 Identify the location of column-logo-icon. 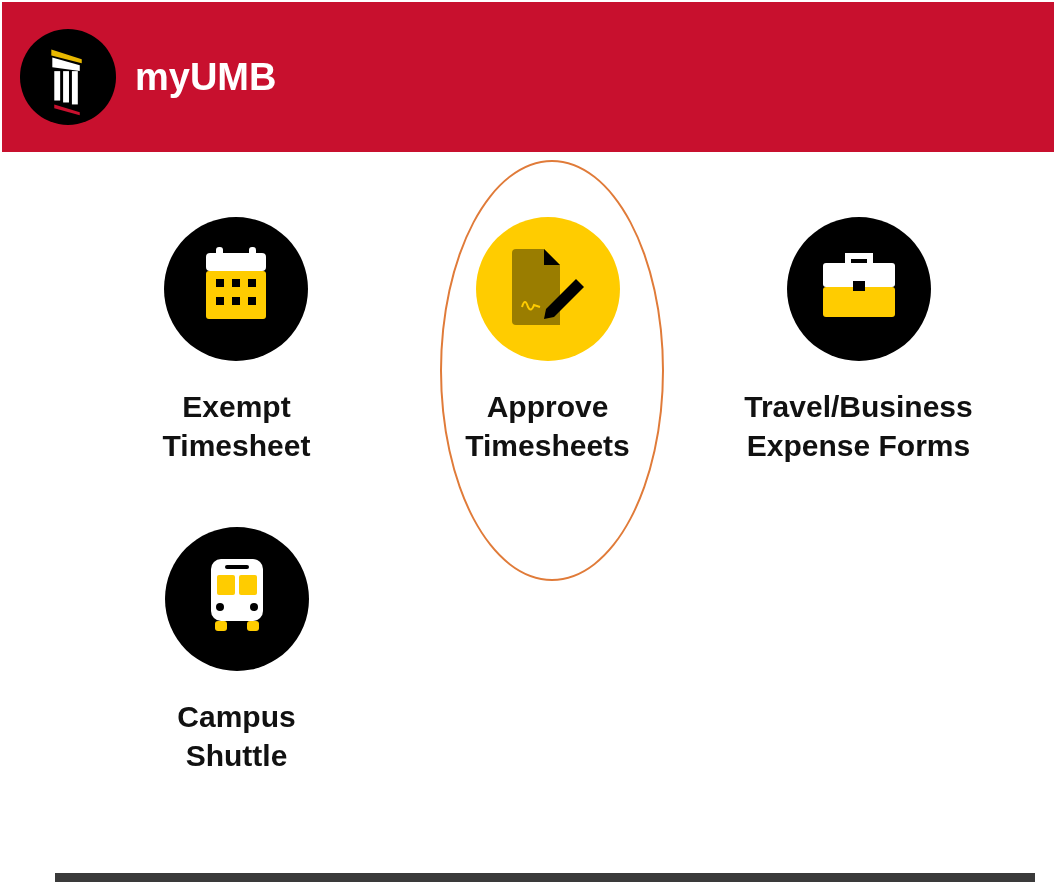
(68, 77).